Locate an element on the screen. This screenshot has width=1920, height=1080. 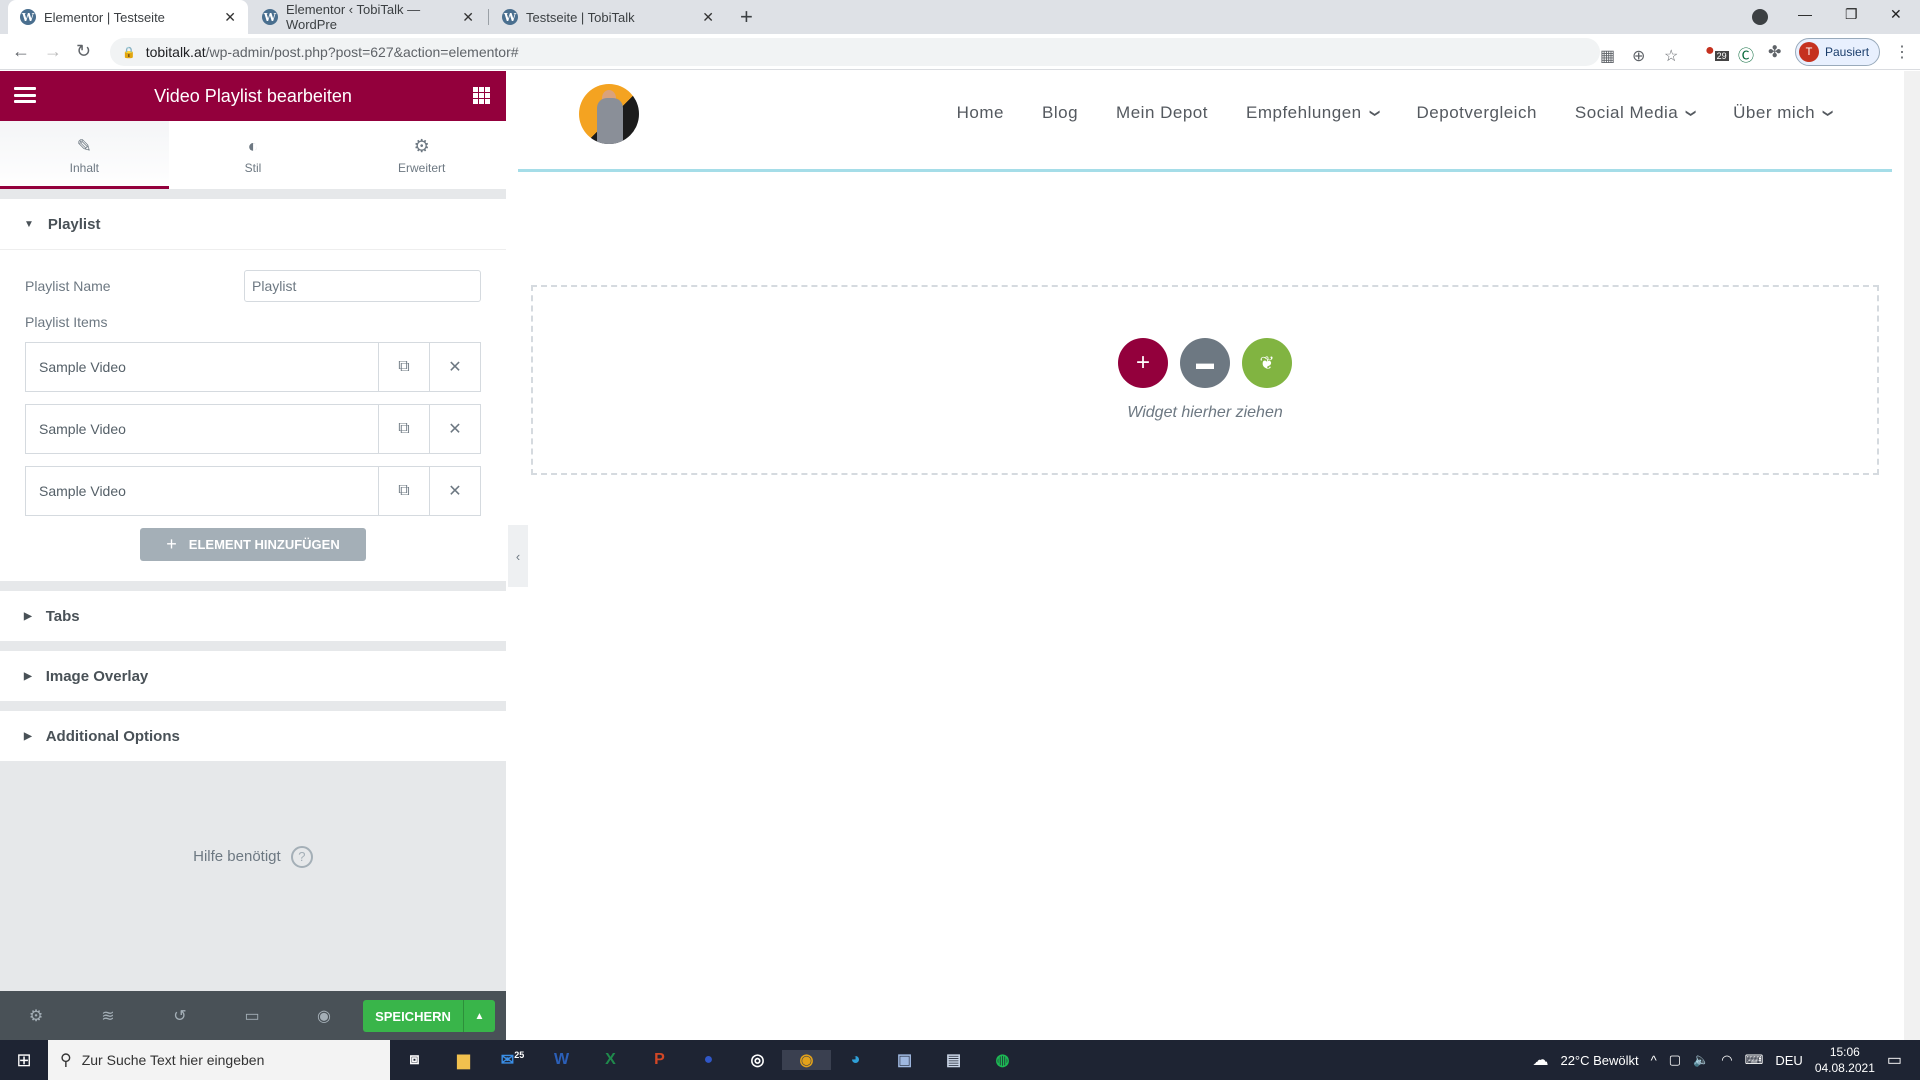
envato-kit-button: ❦ is located at coordinates (1267, 363).